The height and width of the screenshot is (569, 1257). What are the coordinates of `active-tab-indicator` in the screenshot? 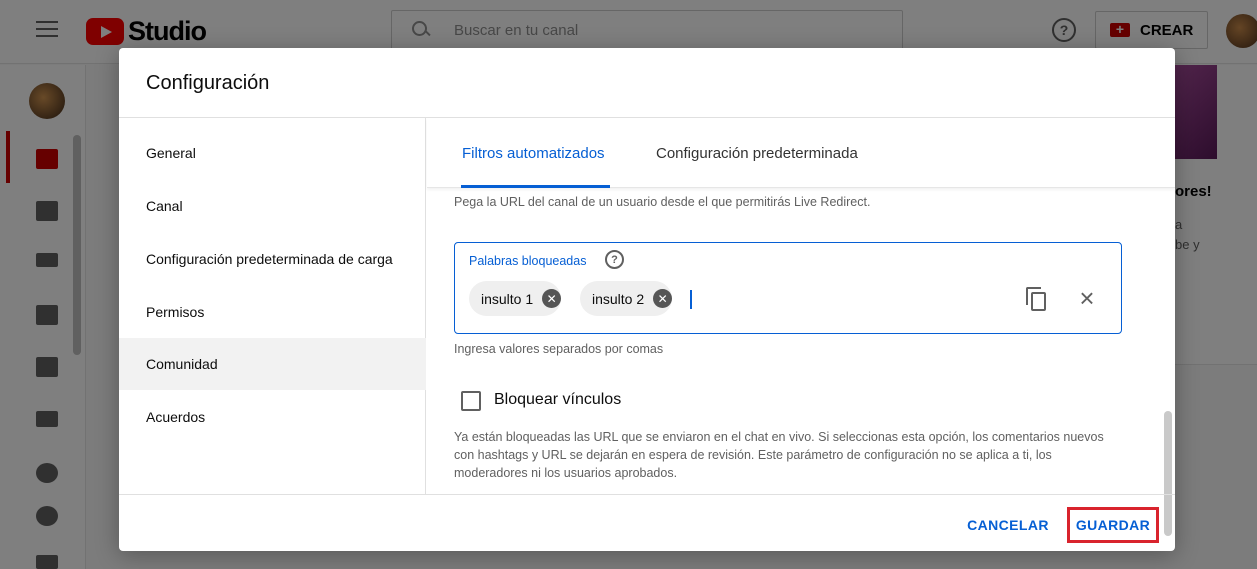 It's located at (535, 186).